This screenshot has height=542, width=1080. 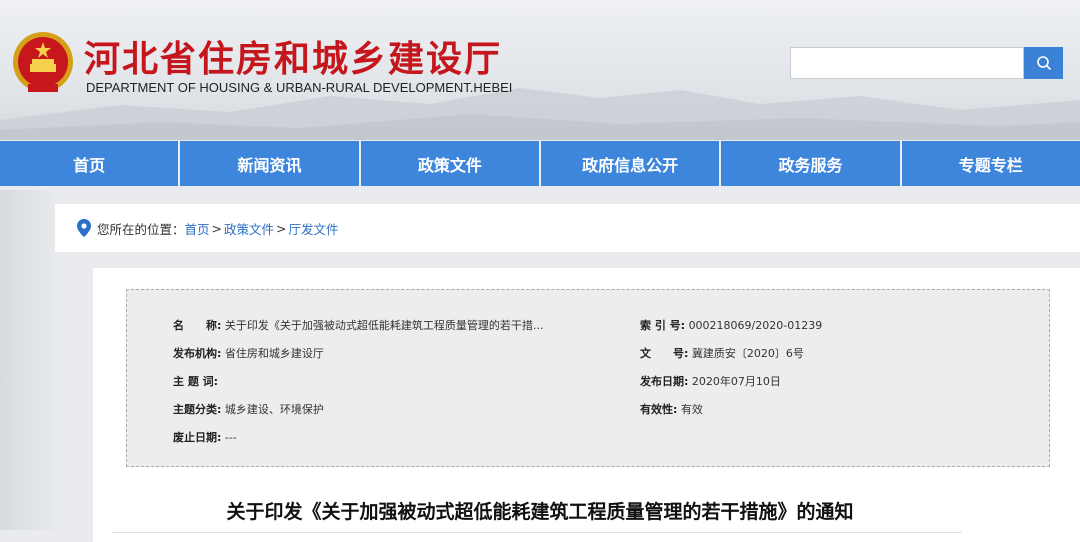 I want to click on breadcrumb-prefix: 您所在的位置：, so click(x=141, y=229).